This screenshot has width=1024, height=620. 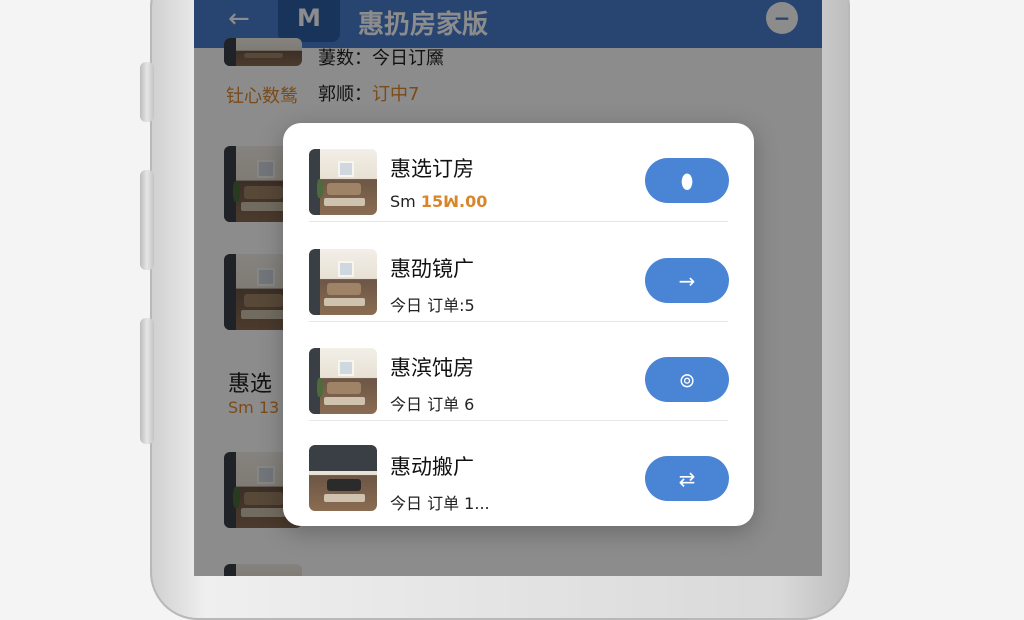 What do you see at coordinates (432, 169) in the screenshot?
I see `item-name: 惠选订房` at bounding box center [432, 169].